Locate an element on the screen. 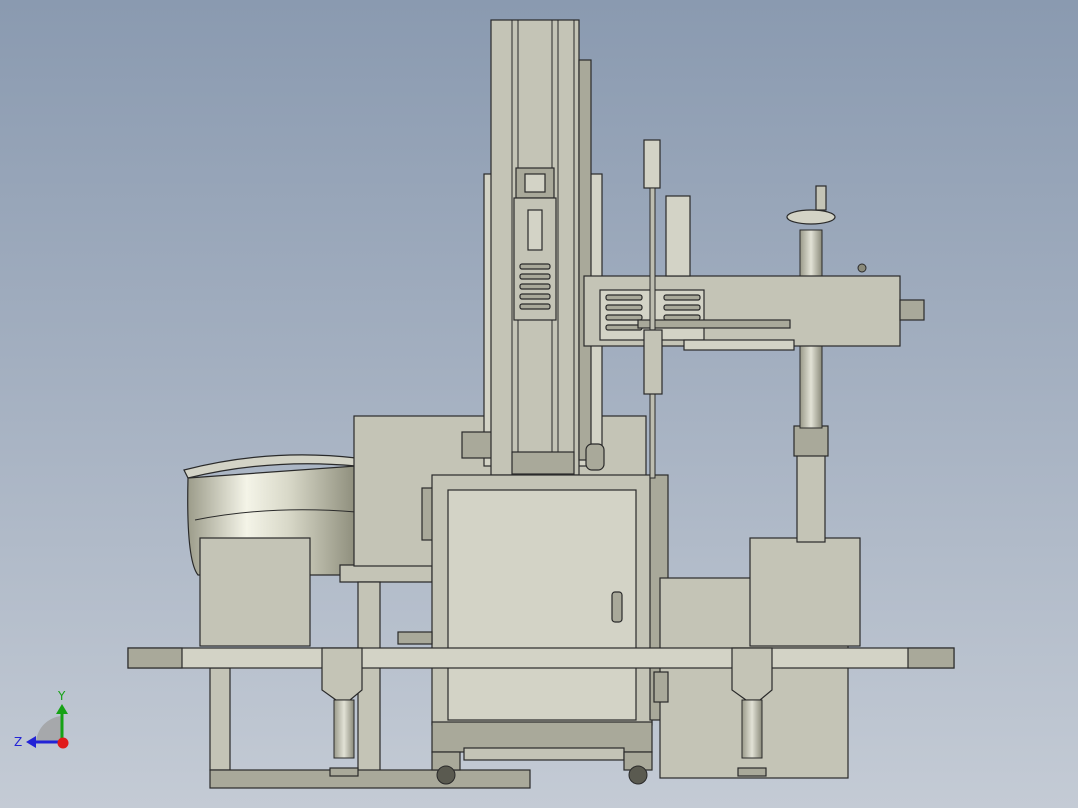 The height and width of the screenshot is (808, 1078). control-cabinet is located at coordinates (550, 617).